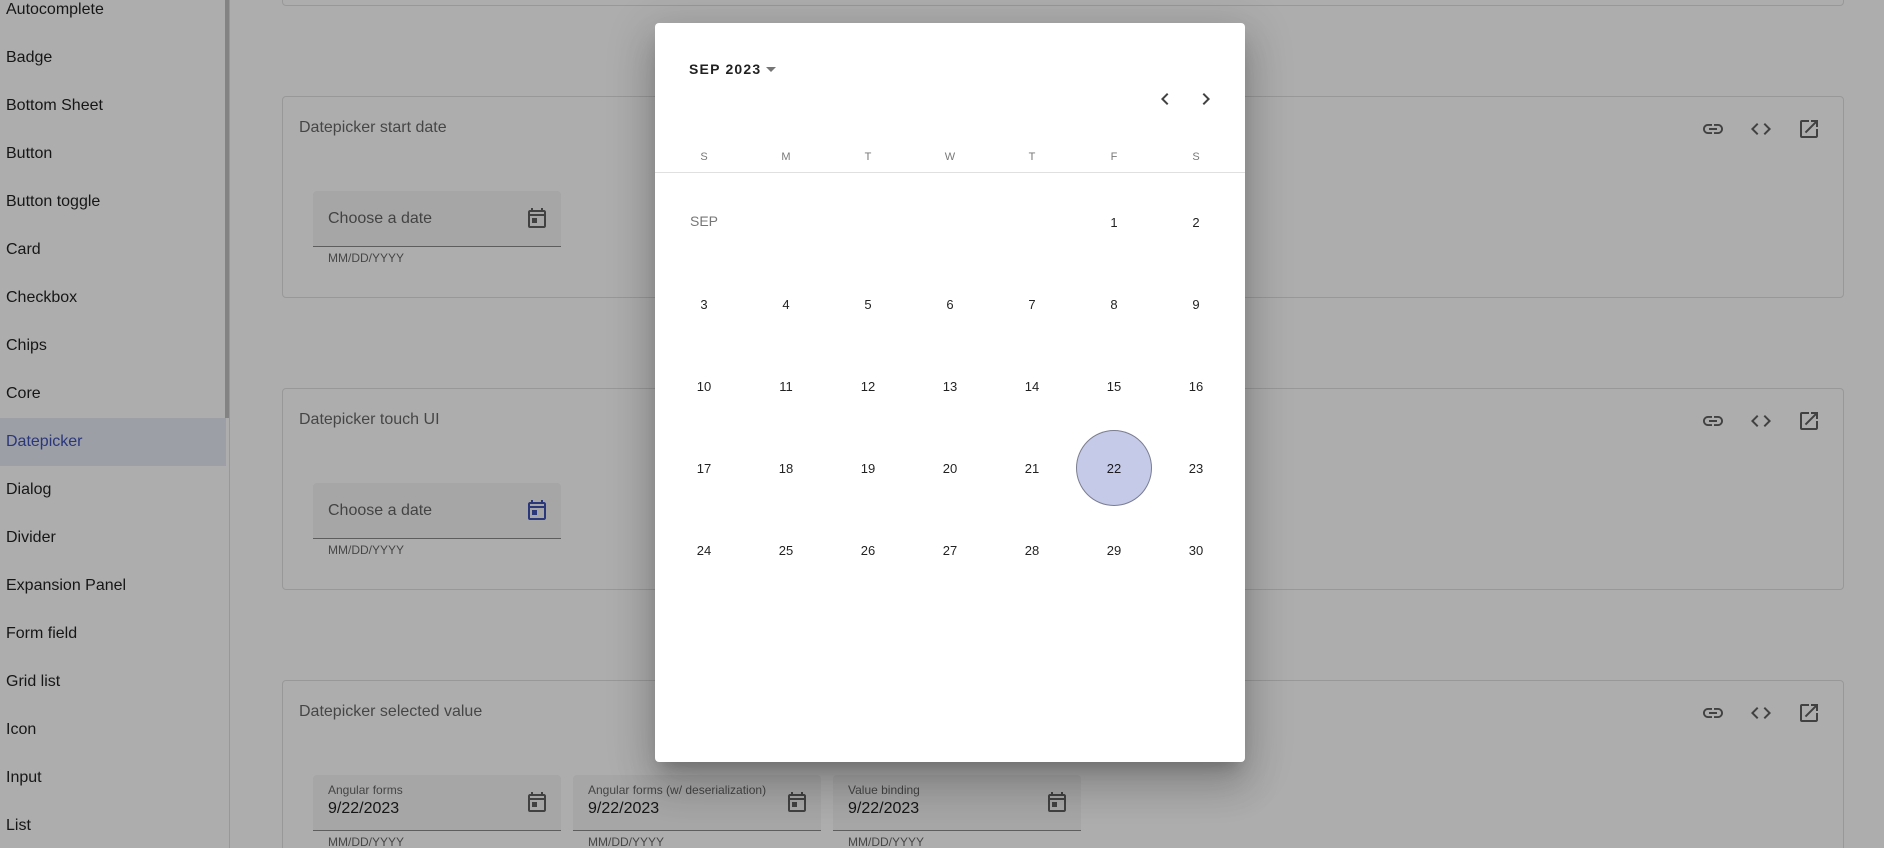  Describe the element at coordinates (1032, 304) in the screenshot. I see `calendar-day: 7` at that location.